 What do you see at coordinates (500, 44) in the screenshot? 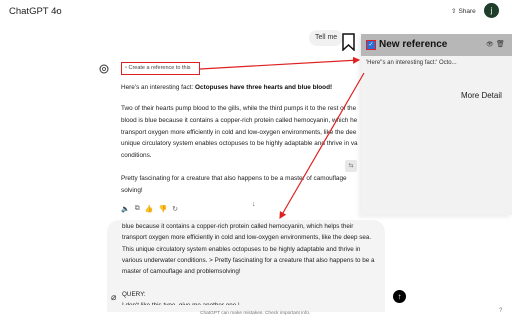
I see `trash-icon: 🗑` at bounding box center [500, 44].